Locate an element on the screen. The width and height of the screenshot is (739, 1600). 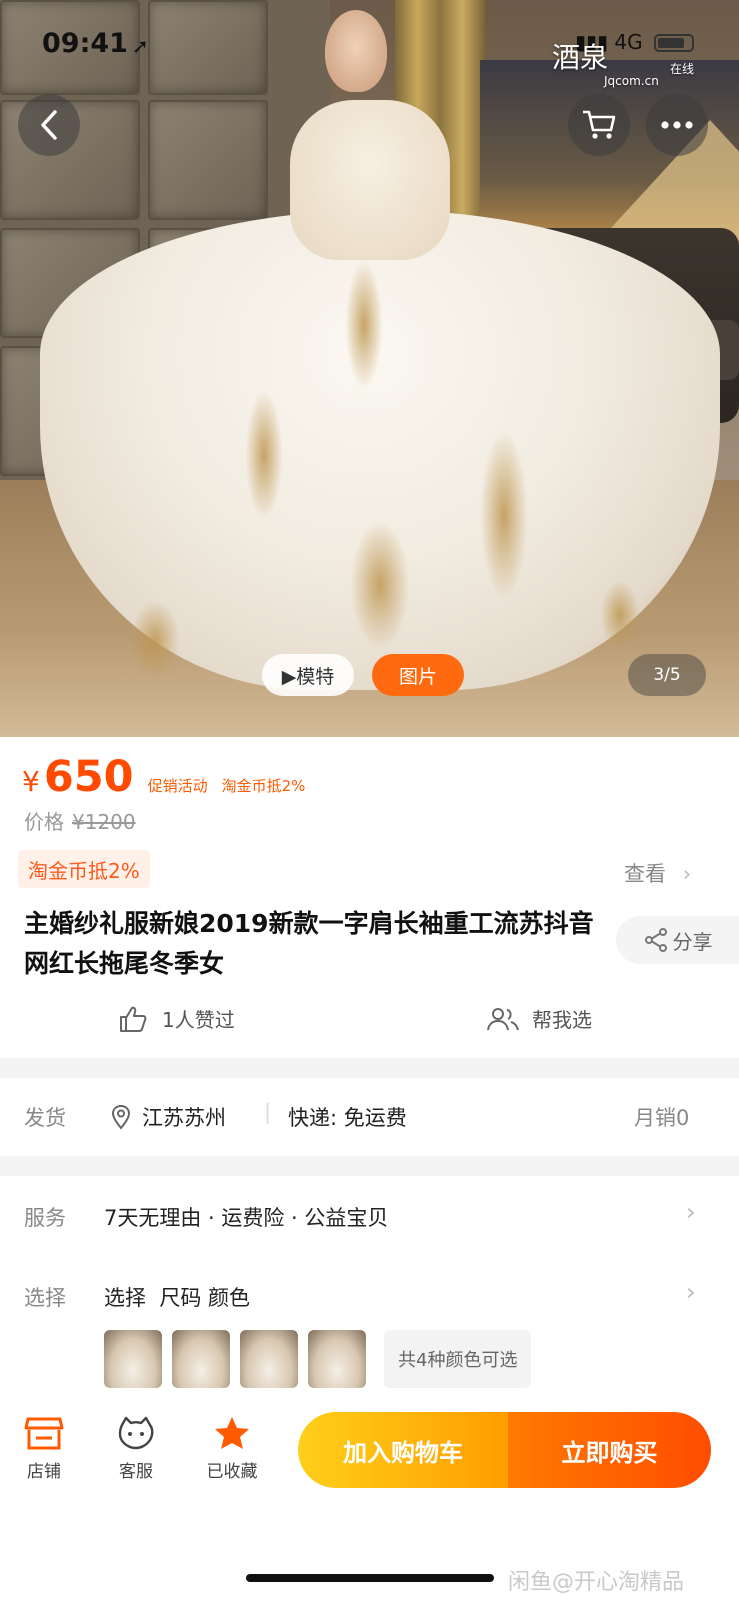
network-type: 4G is located at coordinates (628, 42).